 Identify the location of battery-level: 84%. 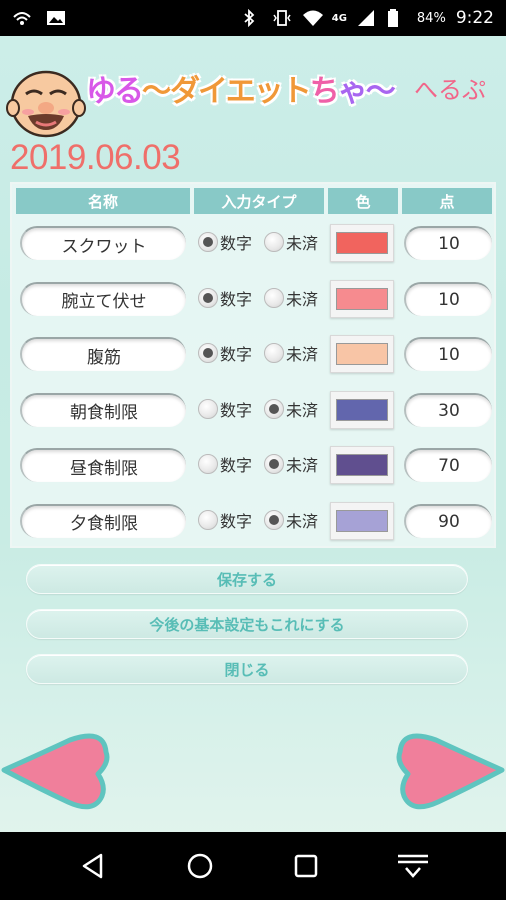
(431, 18).